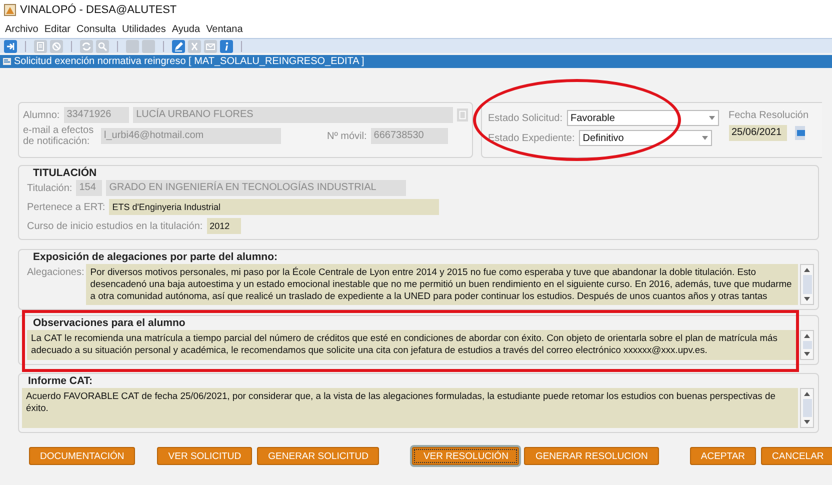 The width and height of the screenshot is (832, 485). I want to click on year-field: 2012, so click(223, 226).